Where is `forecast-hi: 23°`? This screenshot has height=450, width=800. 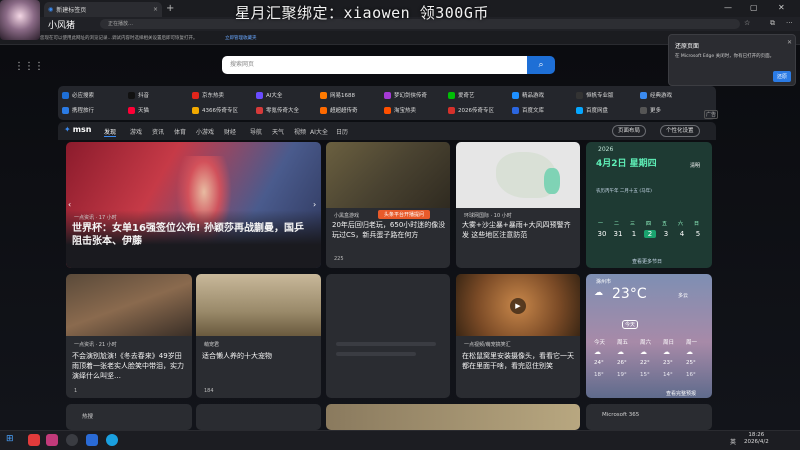
forecast-hi: 23° is located at coordinates (668, 363).